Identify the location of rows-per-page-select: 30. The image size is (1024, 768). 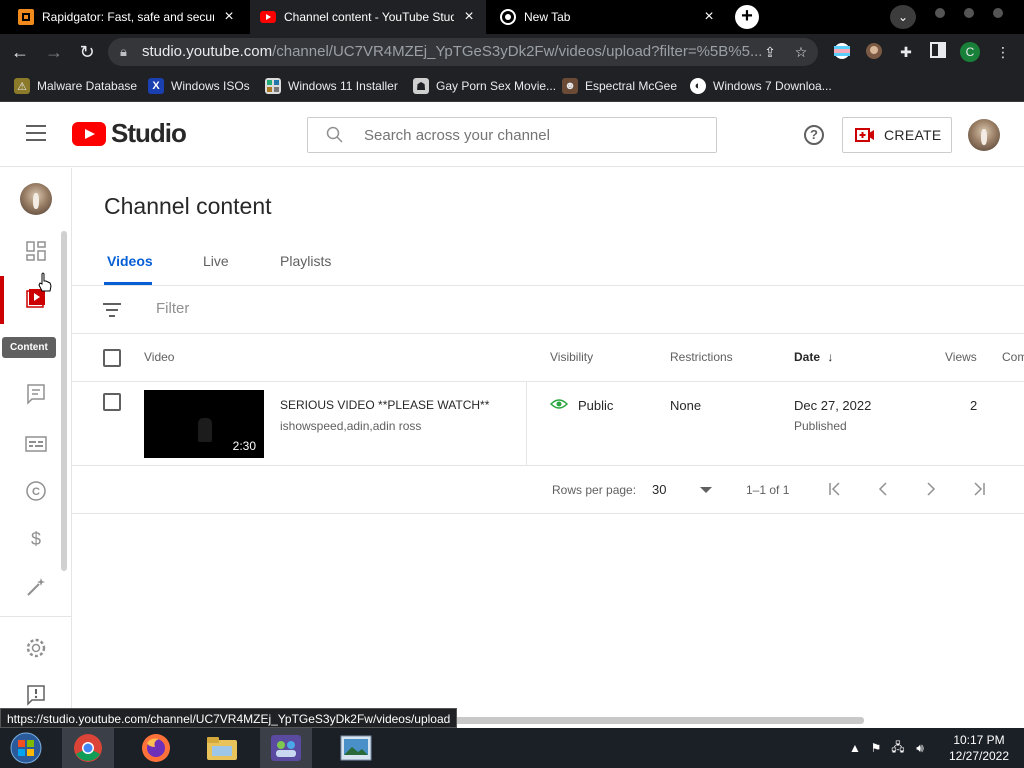
(659, 489).